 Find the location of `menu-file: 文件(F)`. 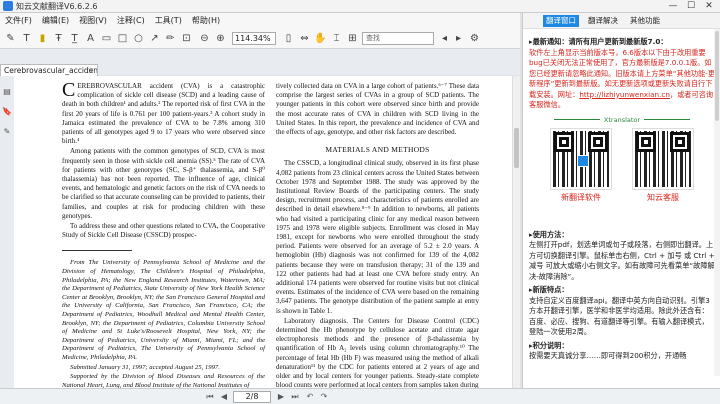

menu-file: 文件(F) is located at coordinates (18, 20).